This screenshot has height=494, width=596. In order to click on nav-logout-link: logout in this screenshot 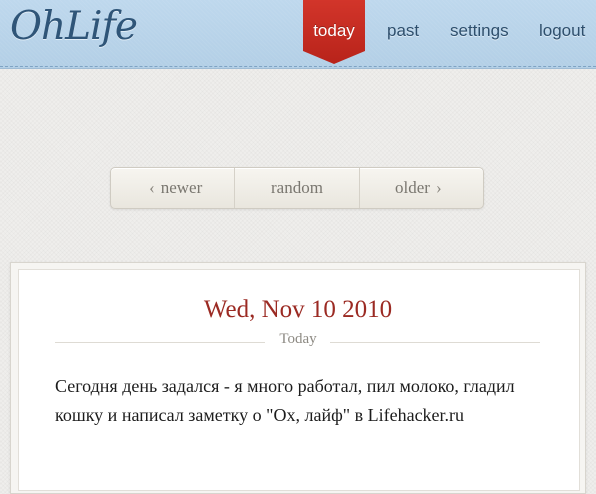, I will do `click(562, 31)`.